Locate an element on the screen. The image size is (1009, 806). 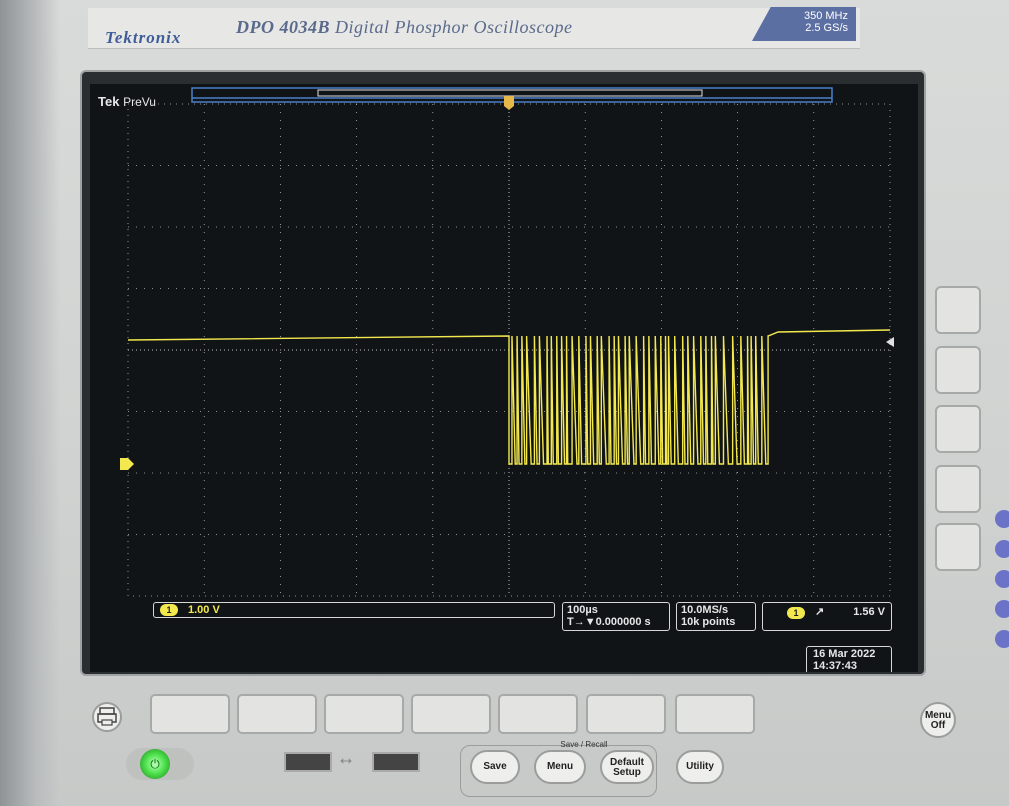
save-button: Save is located at coordinates (495, 767).